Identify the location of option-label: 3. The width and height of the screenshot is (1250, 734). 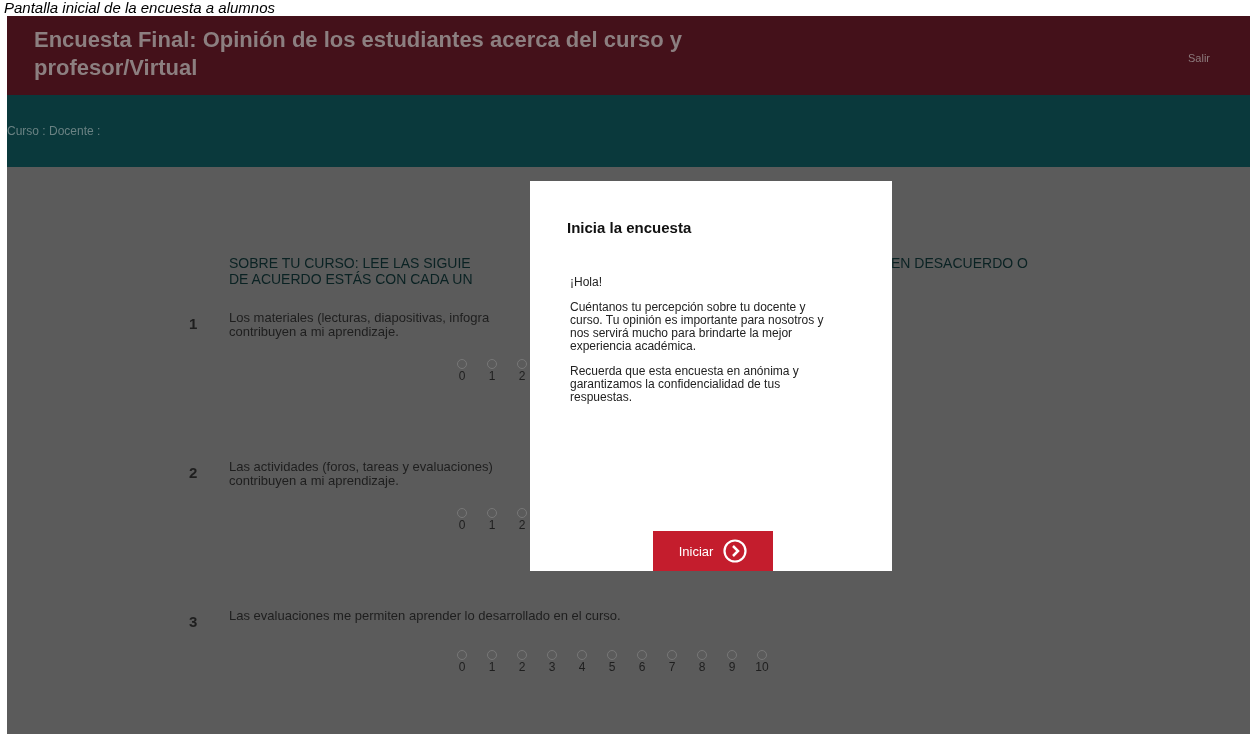
(552, 667).